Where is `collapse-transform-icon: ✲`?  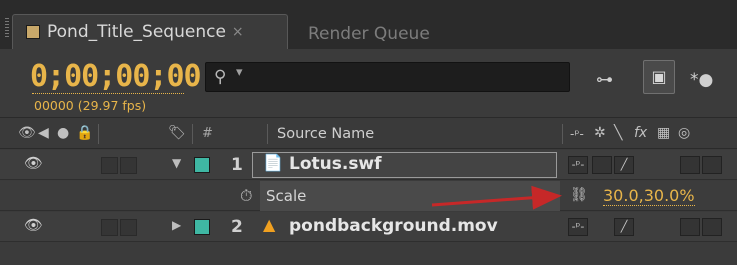
collapse-transform-icon: ✲ is located at coordinates (600, 133).